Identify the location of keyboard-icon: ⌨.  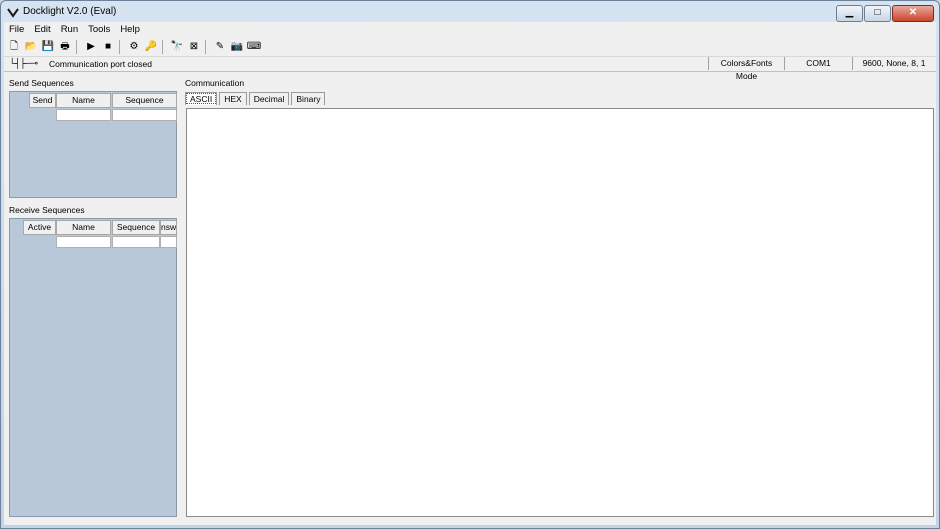
(254, 47).